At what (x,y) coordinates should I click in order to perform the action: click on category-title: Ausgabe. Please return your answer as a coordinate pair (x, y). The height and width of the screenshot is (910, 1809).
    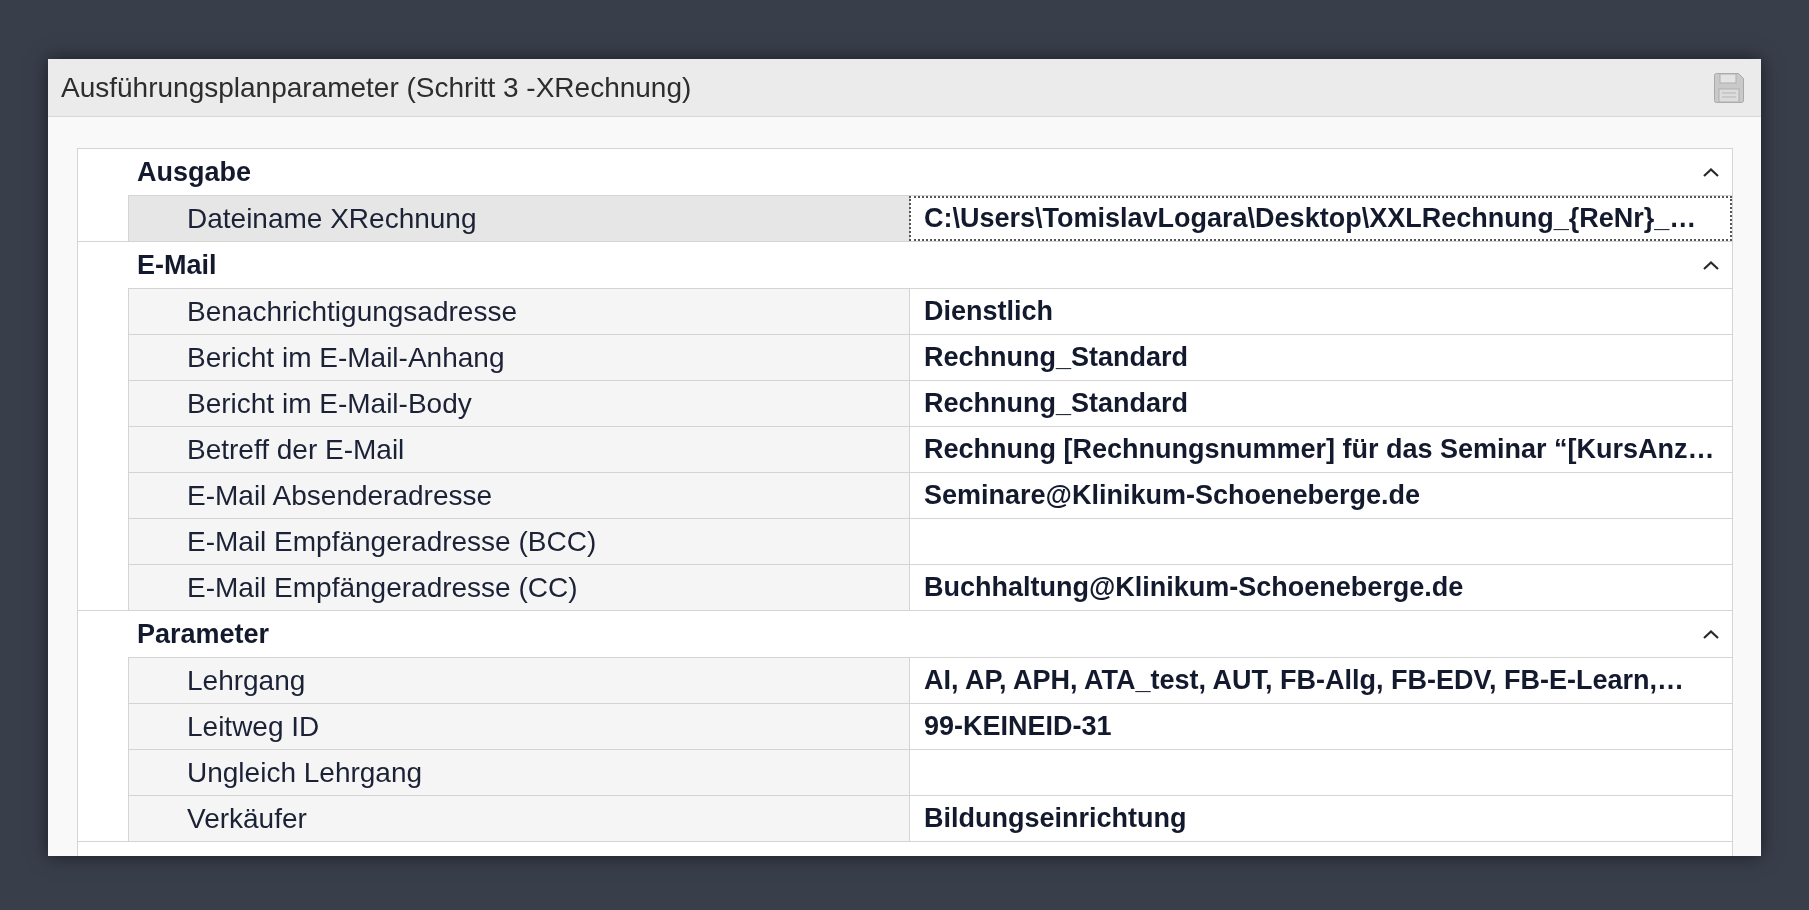
    Looking at the image, I should click on (194, 172).